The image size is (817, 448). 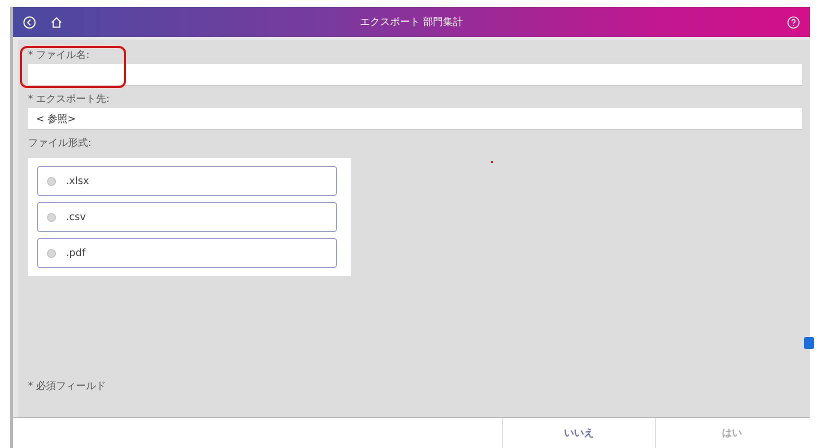 I want to click on option-label: .pdf, so click(x=76, y=253).